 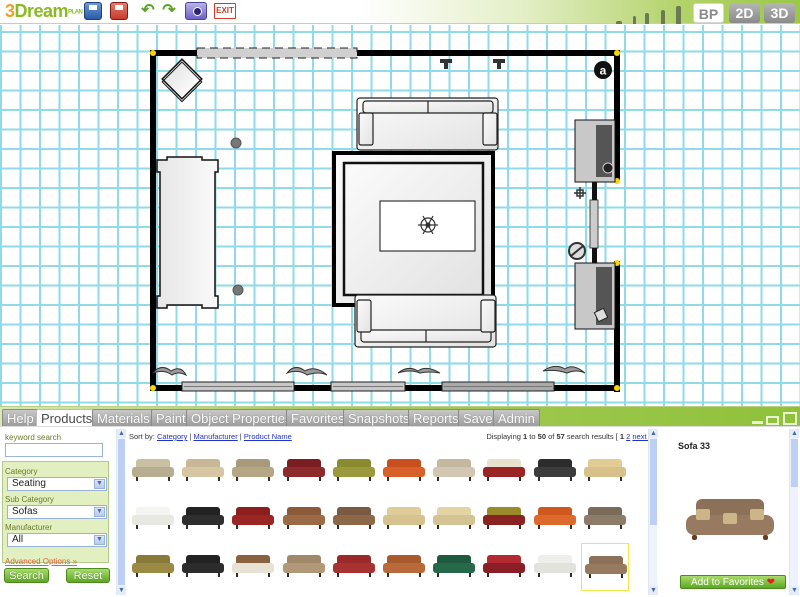 I want to click on tab-help: Help, so click(x=20, y=418).